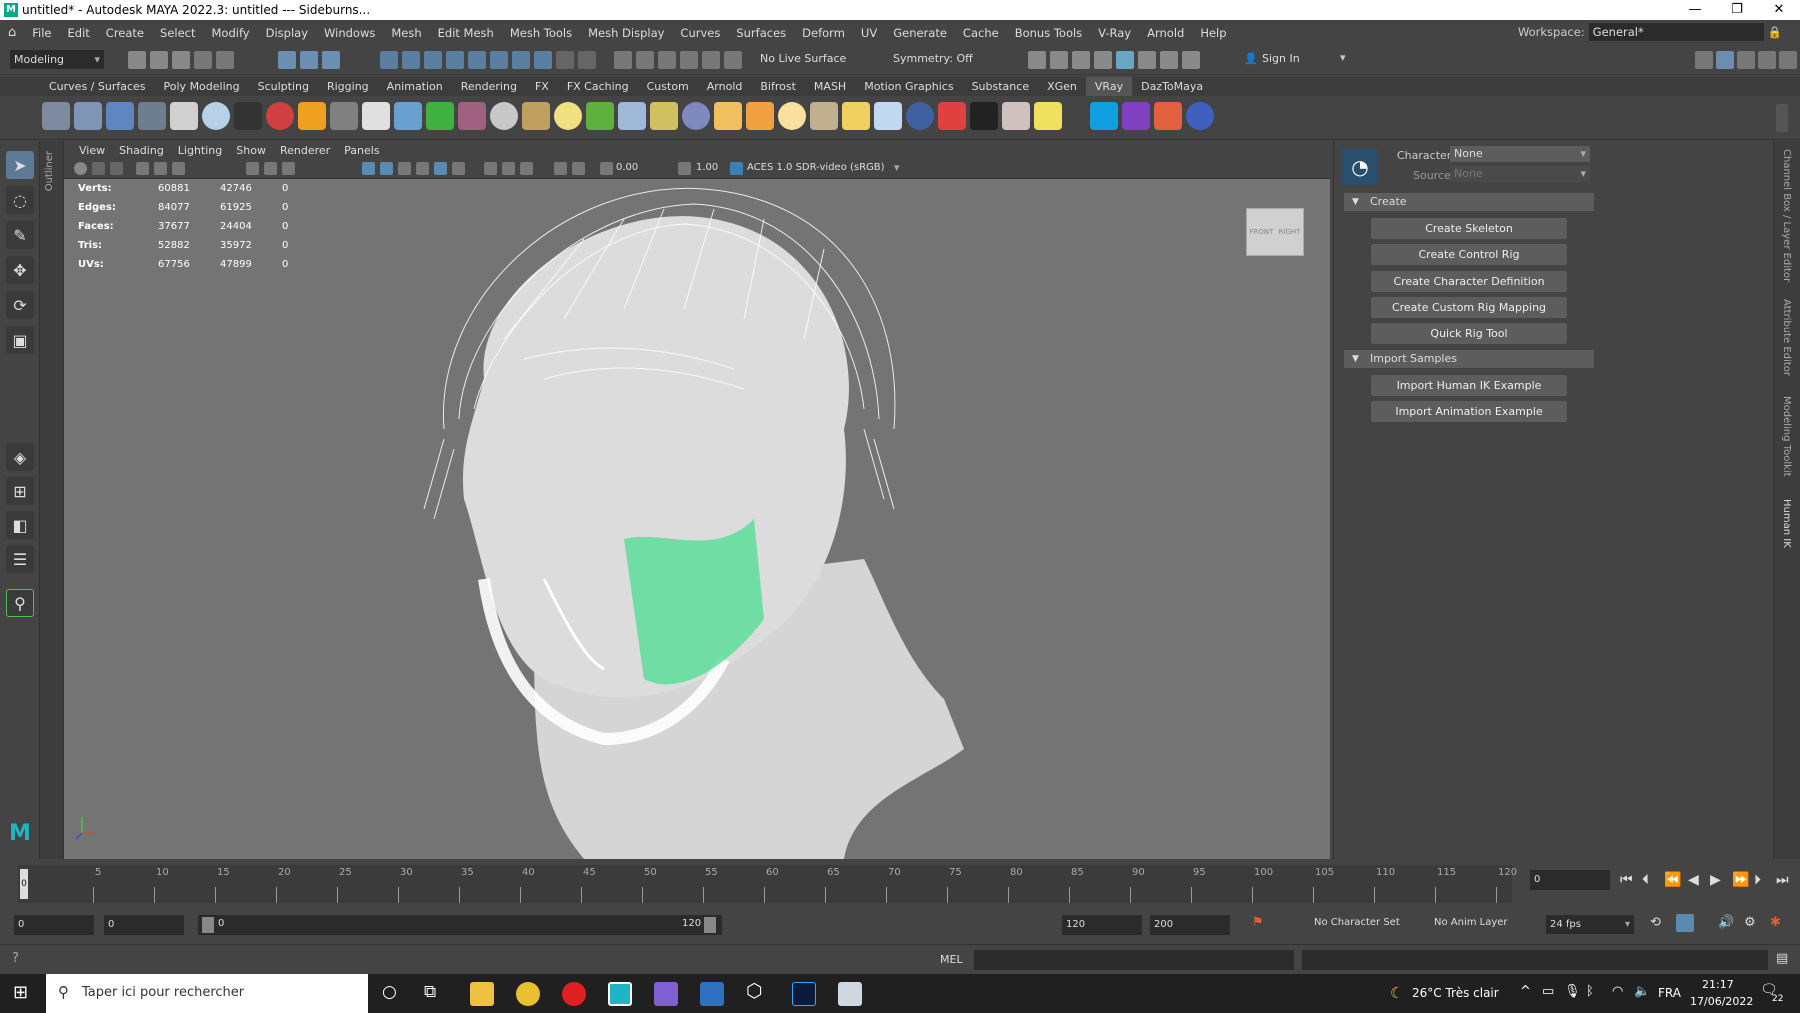 Image resolution: width=1800 pixels, height=1013 pixels. What do you see at coordinates (1251, 58) in the screenshot?
I see `user-icon: 👤` at bounding box center [1251, 58].